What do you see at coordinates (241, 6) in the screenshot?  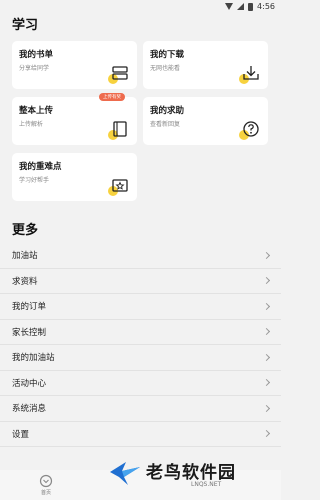 I see `cellular-signal-icon` at bounding box center [241, 6].